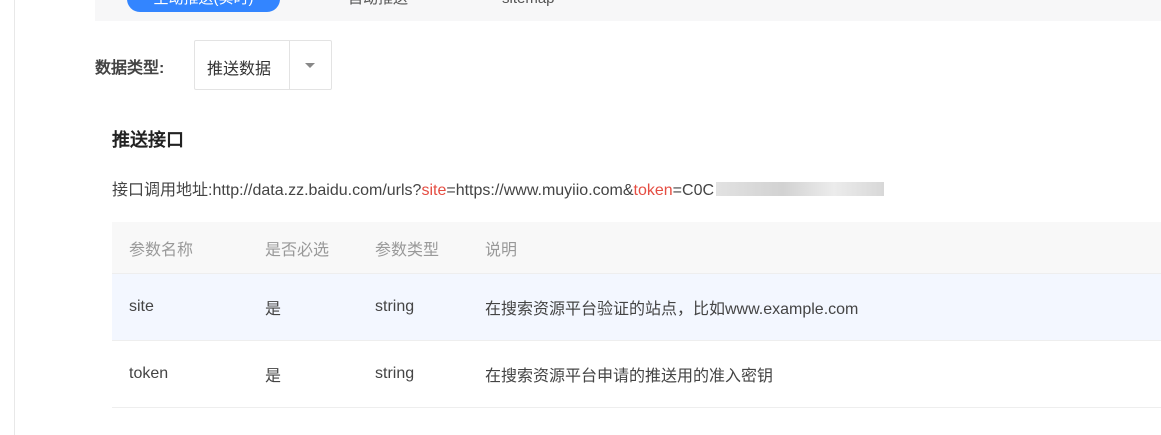  I want to click on table-cell: 在搜索资源平台验证的站点，比如www.example.com, so click(672, 309).